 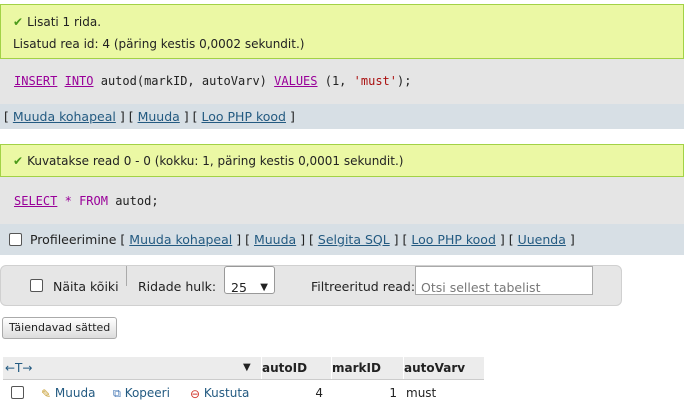 I want to click on row-copy-link: Kopeeri, so click(x=147, y=393).